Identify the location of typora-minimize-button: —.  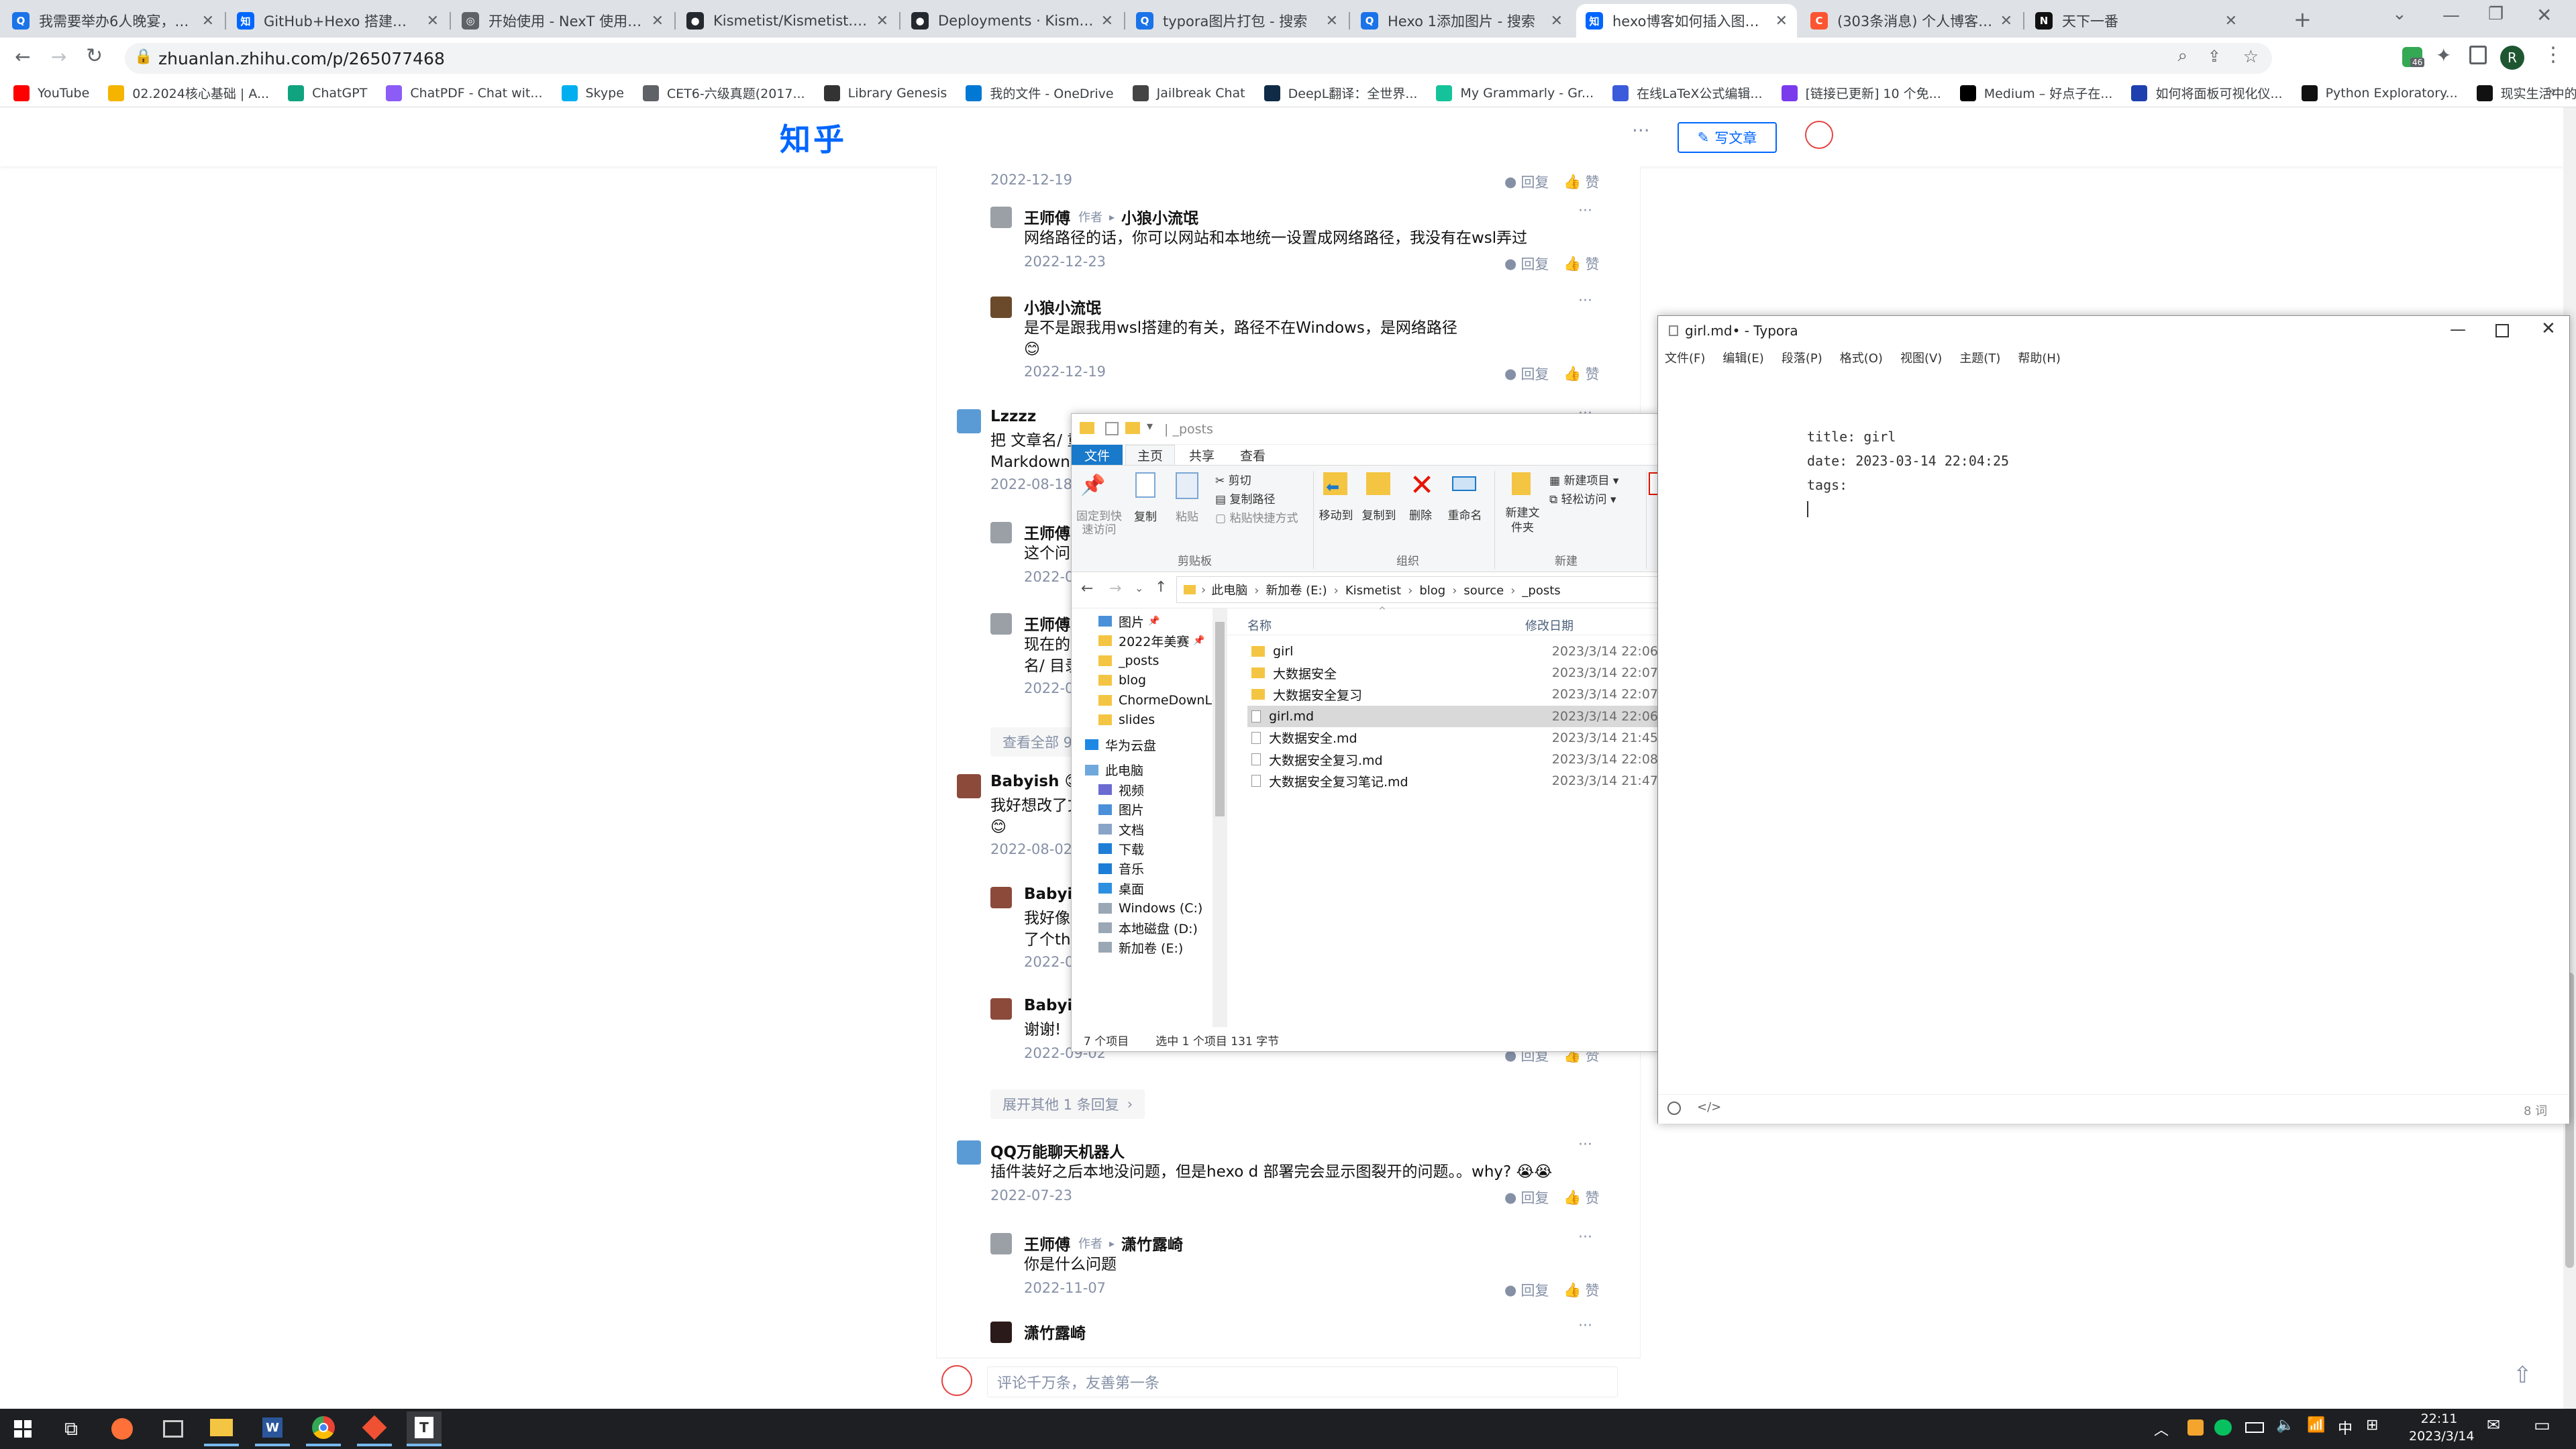
(2458, 329).